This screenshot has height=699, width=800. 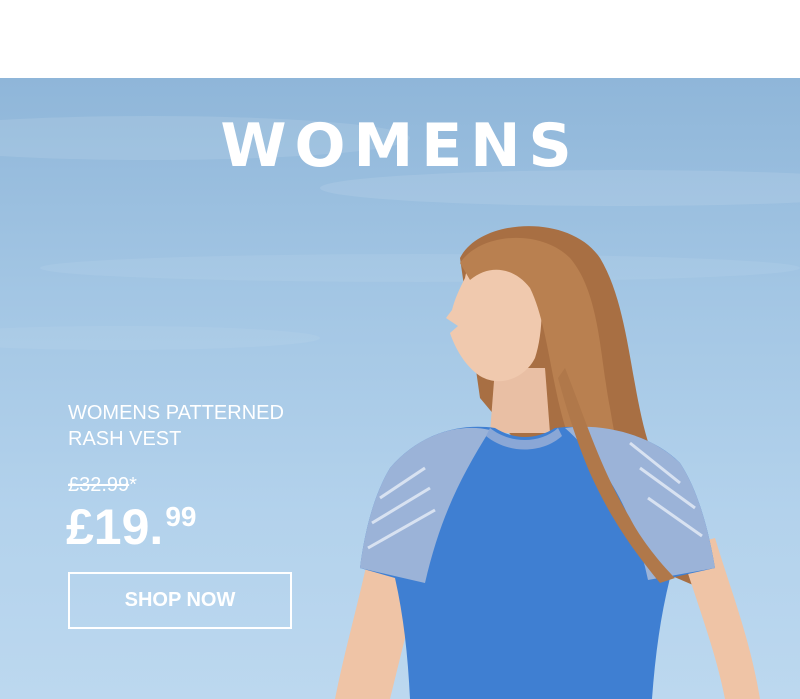 What do you see at coordinates (125, 439) in the screenshot?
I see `product-name-line2: RASH VEST` at bounding box center [125, 439].